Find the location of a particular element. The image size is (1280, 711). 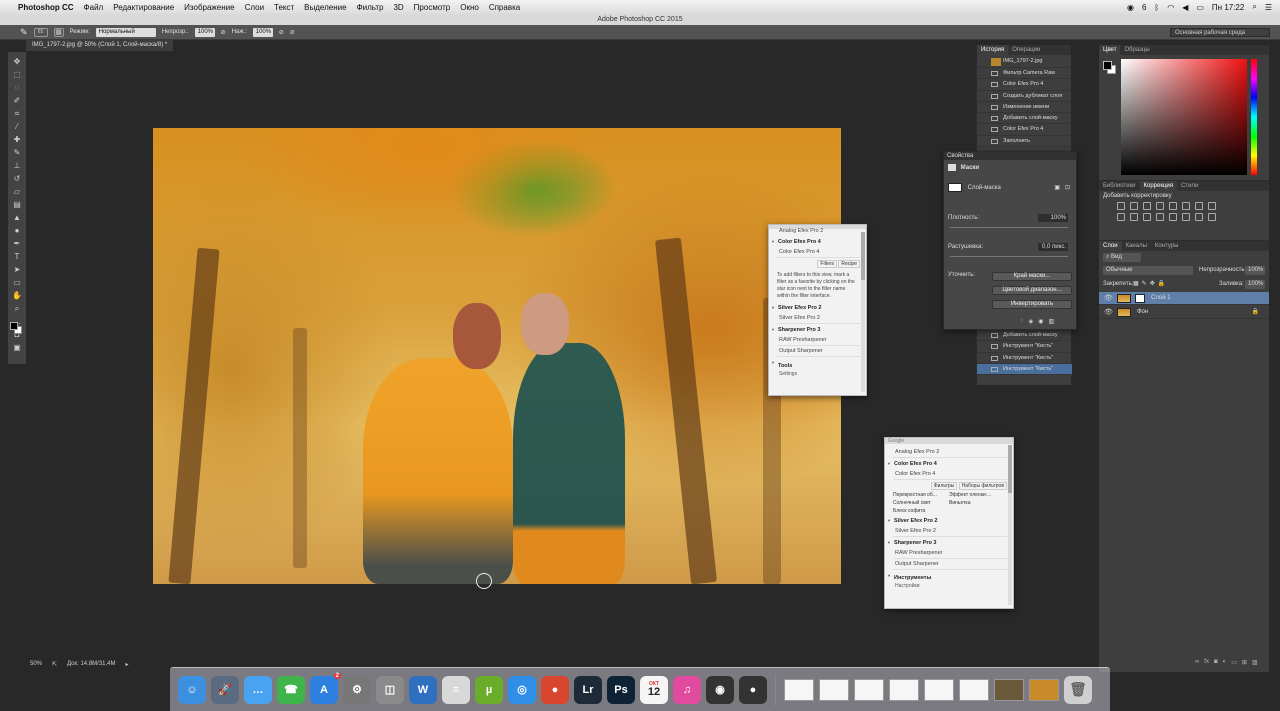

layer-row: 👁 Слой 1 is located at coordinates (1184, 298).